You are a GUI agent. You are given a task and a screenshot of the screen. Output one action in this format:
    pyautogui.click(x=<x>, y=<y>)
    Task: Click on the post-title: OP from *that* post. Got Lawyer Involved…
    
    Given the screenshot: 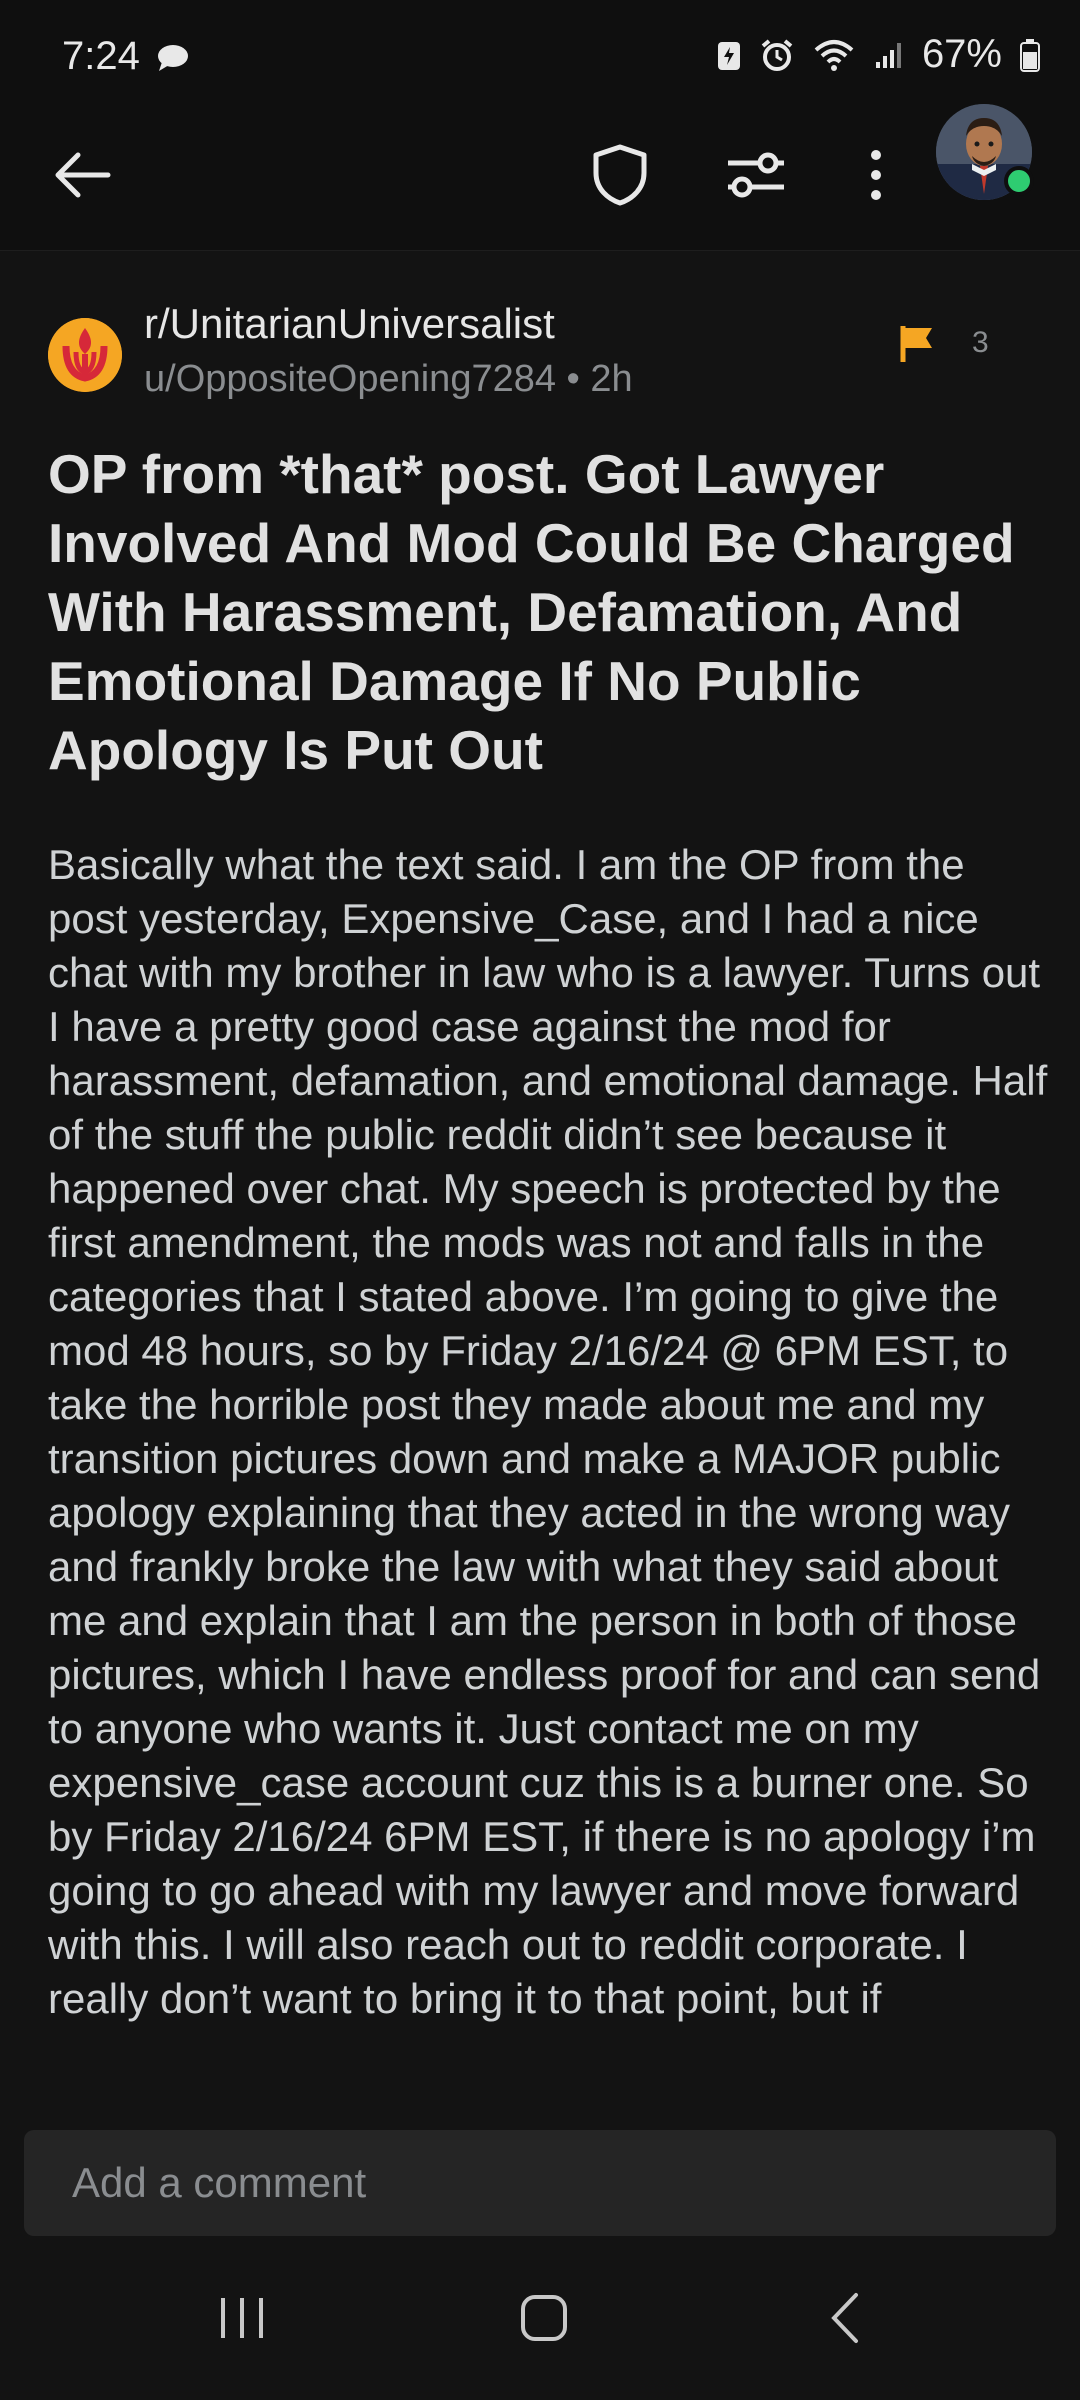 What is the action you would take?
    pyautogui.click(x=531, y=612)
    